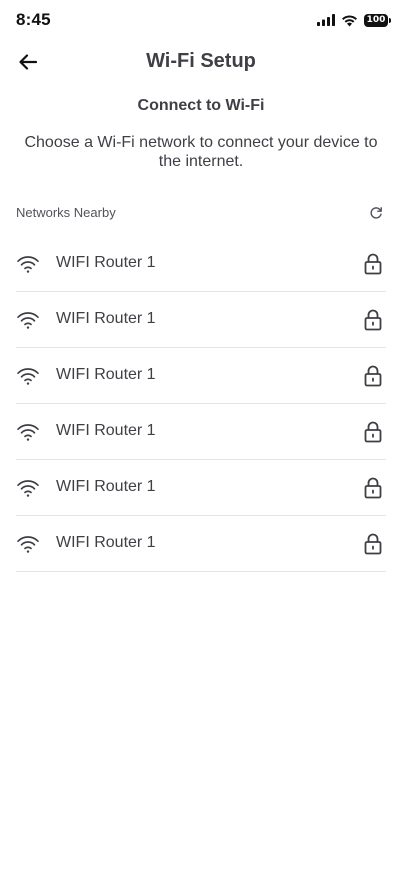 This screenshot has height=874, width=402. Describe the element at coordinates (201, 432) in the screenshot. I see `network-item-4: WIFI Router 1` at that location.